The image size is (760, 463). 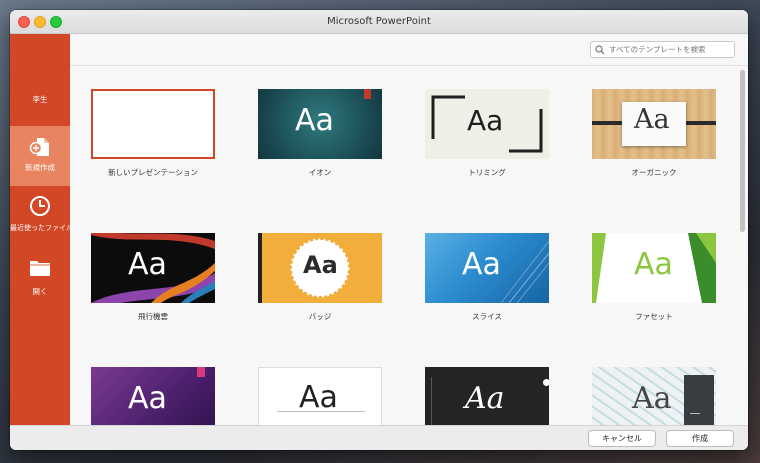 What do you see at coordinates (40, 279) in the screenshot?
I see `sidebar-item-open: 開く` at bounding box center [40, 279].